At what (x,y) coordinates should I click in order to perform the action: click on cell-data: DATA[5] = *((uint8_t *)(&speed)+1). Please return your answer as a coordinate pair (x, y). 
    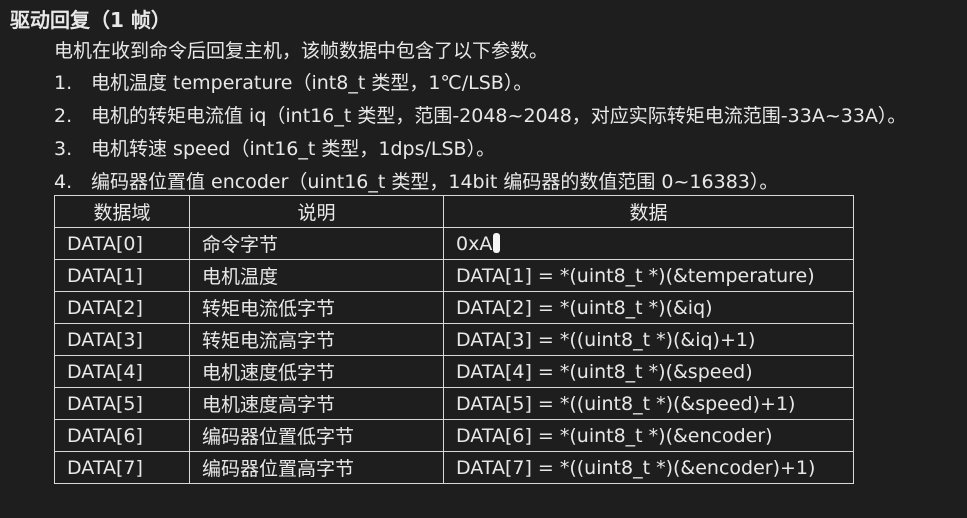
    Looking at the image, I should click on (648, 403).